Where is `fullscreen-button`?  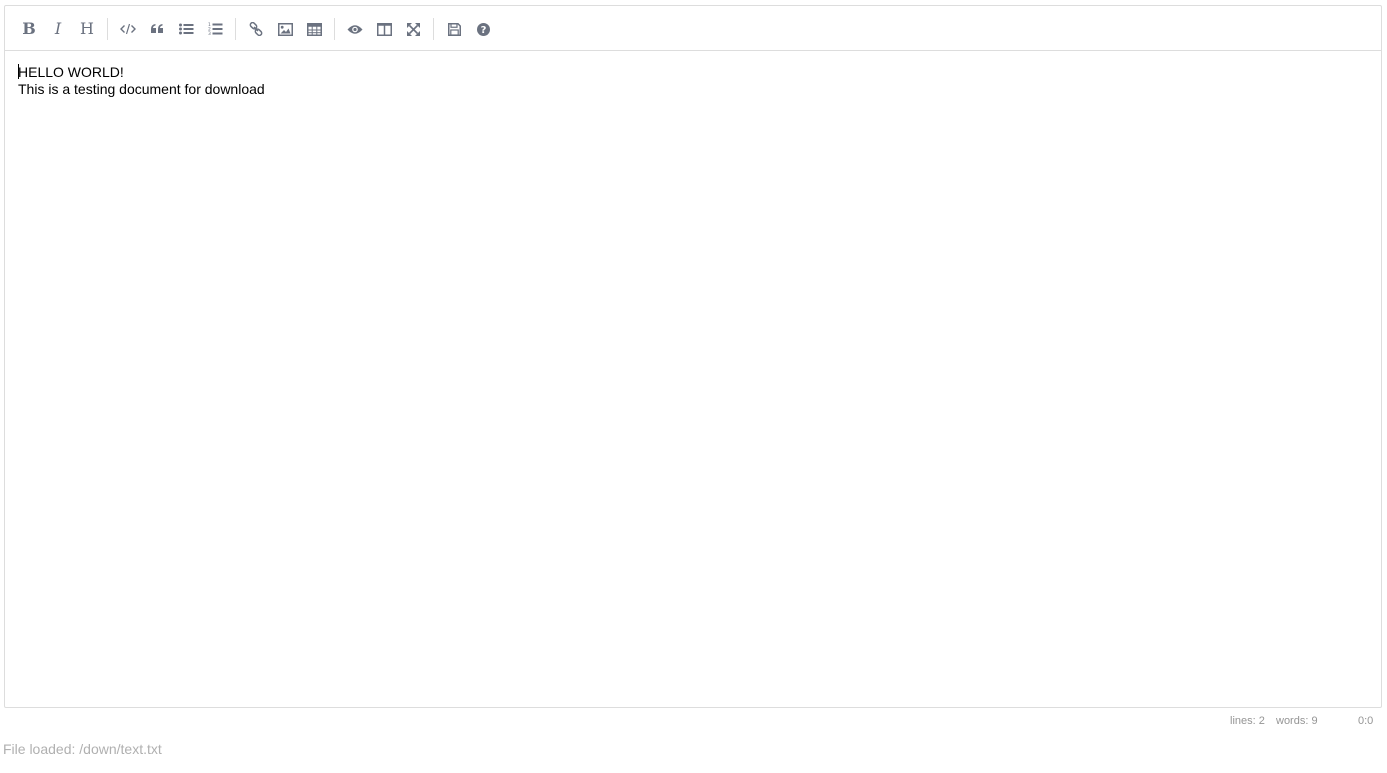 fullscreen-button is located at coordinates (413, 29).